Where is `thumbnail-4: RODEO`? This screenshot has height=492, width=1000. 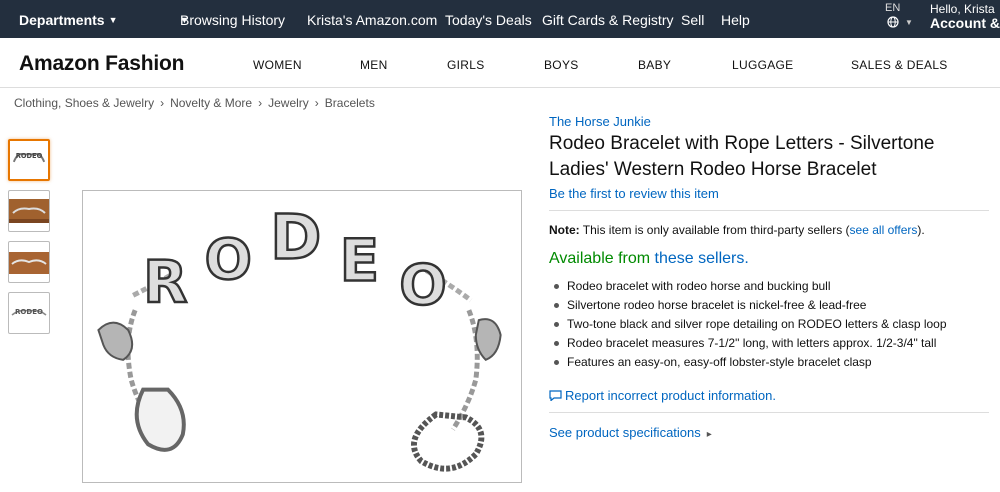 thumbnail-4: RODEO is located at coordinates (29, 313).